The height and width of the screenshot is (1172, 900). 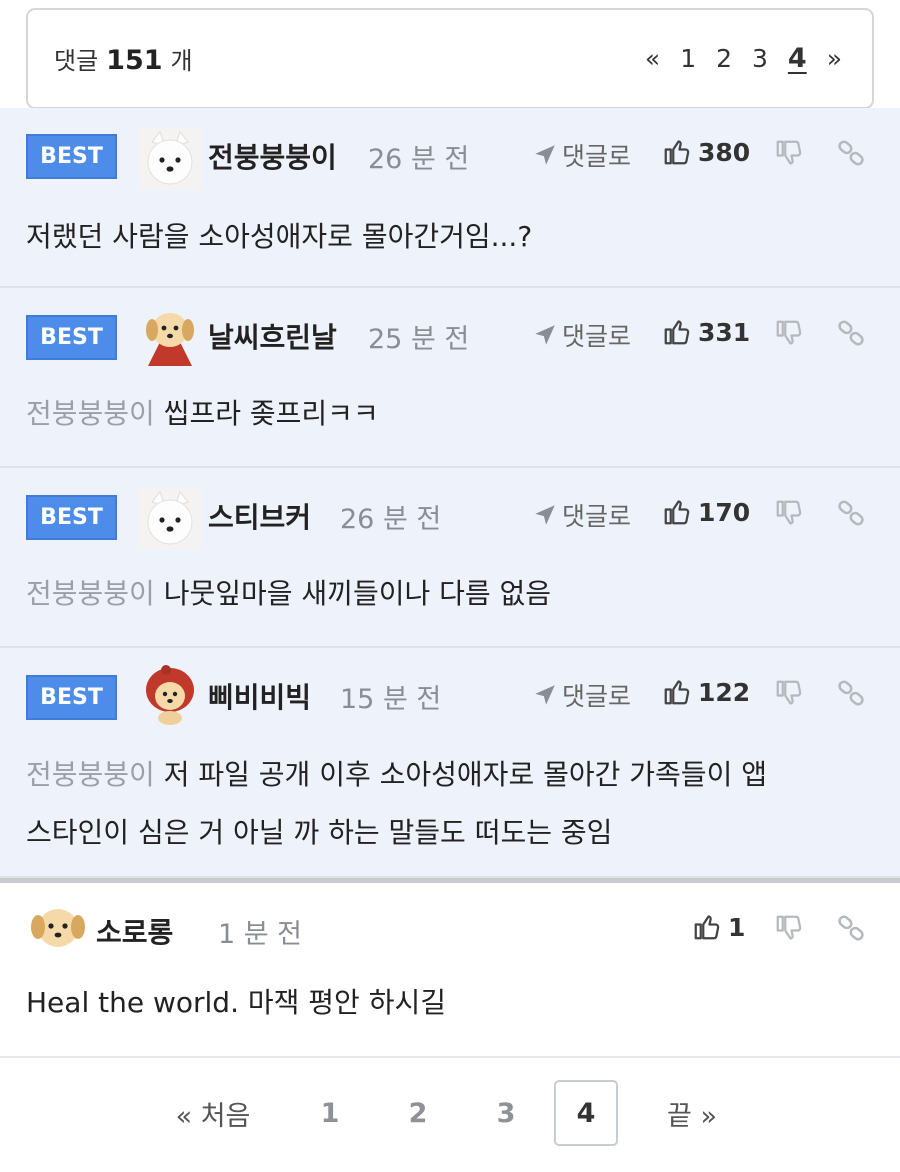 I want to click on comment-time: 15 분 전, so click(x=391, y=699).